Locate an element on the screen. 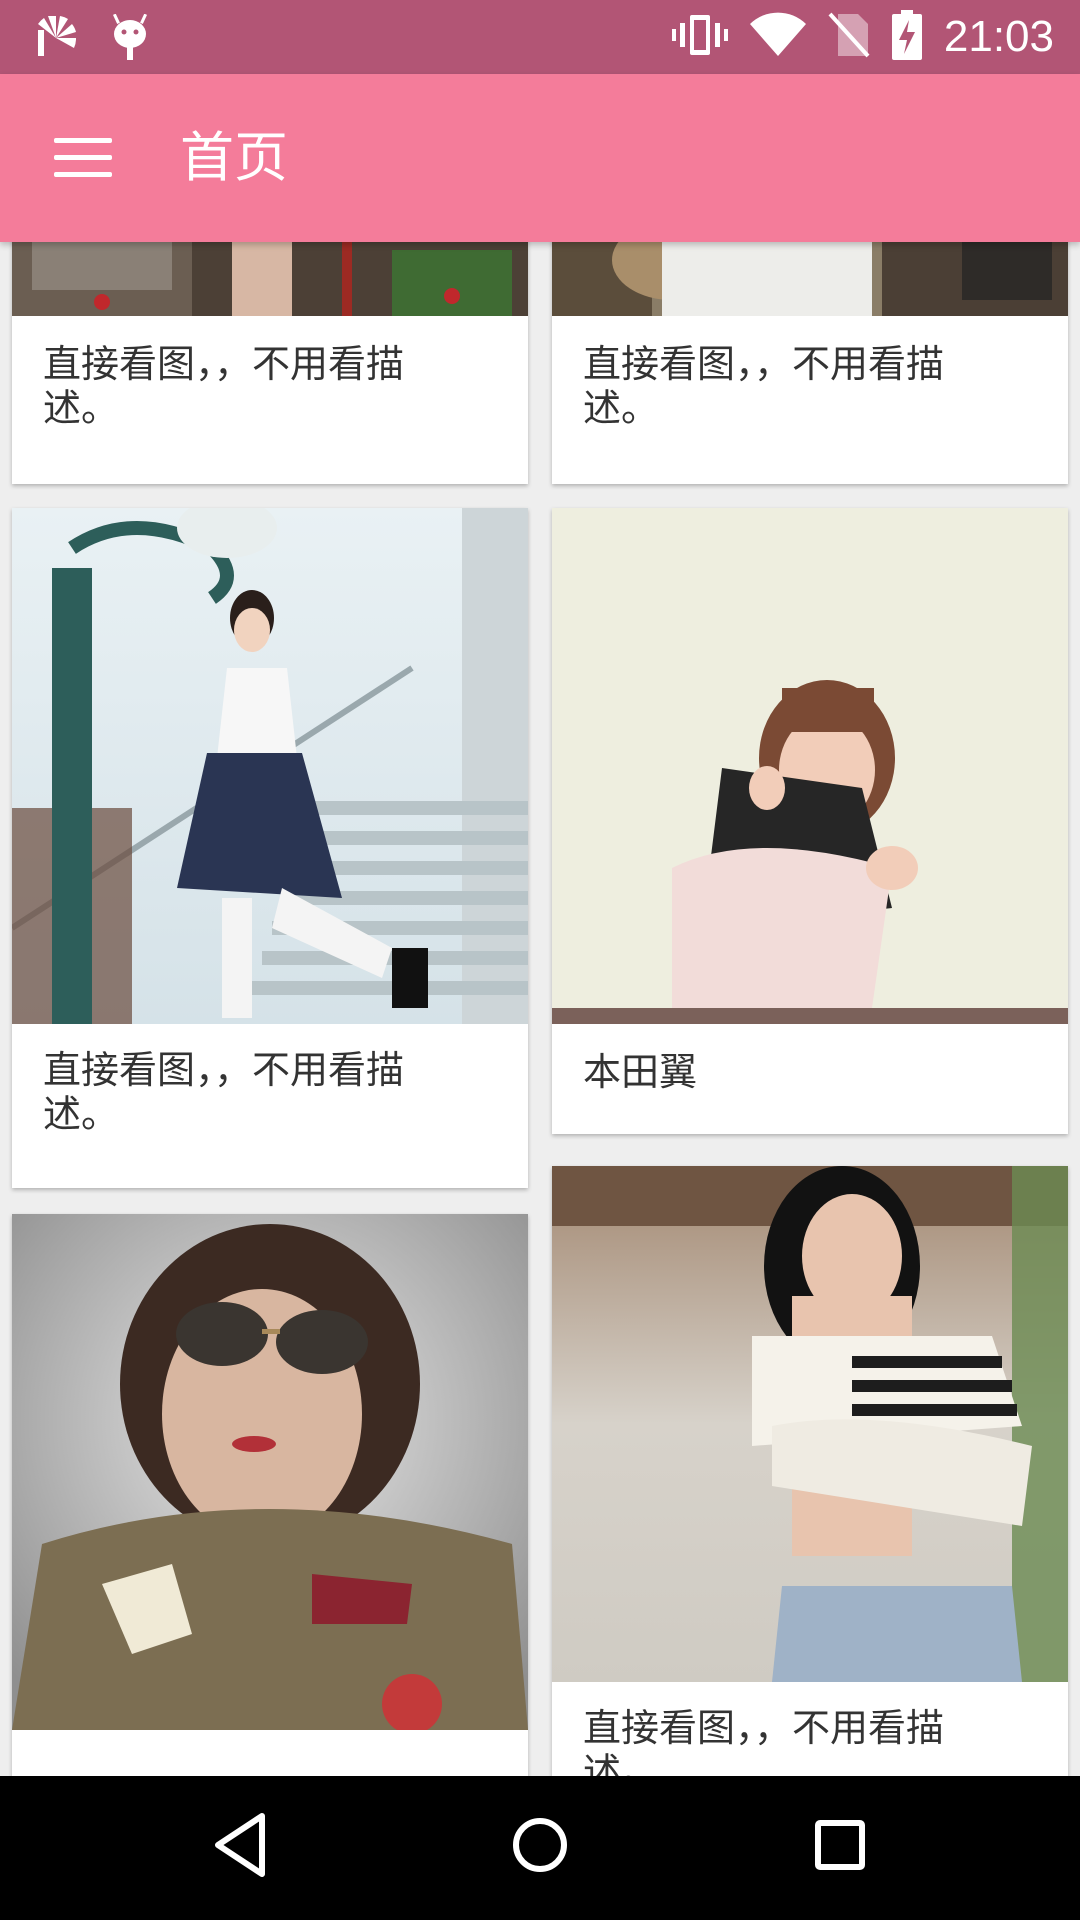 This screenshot has height=1920, width=1080. wifi-icon is located at coordinates (777, 37).